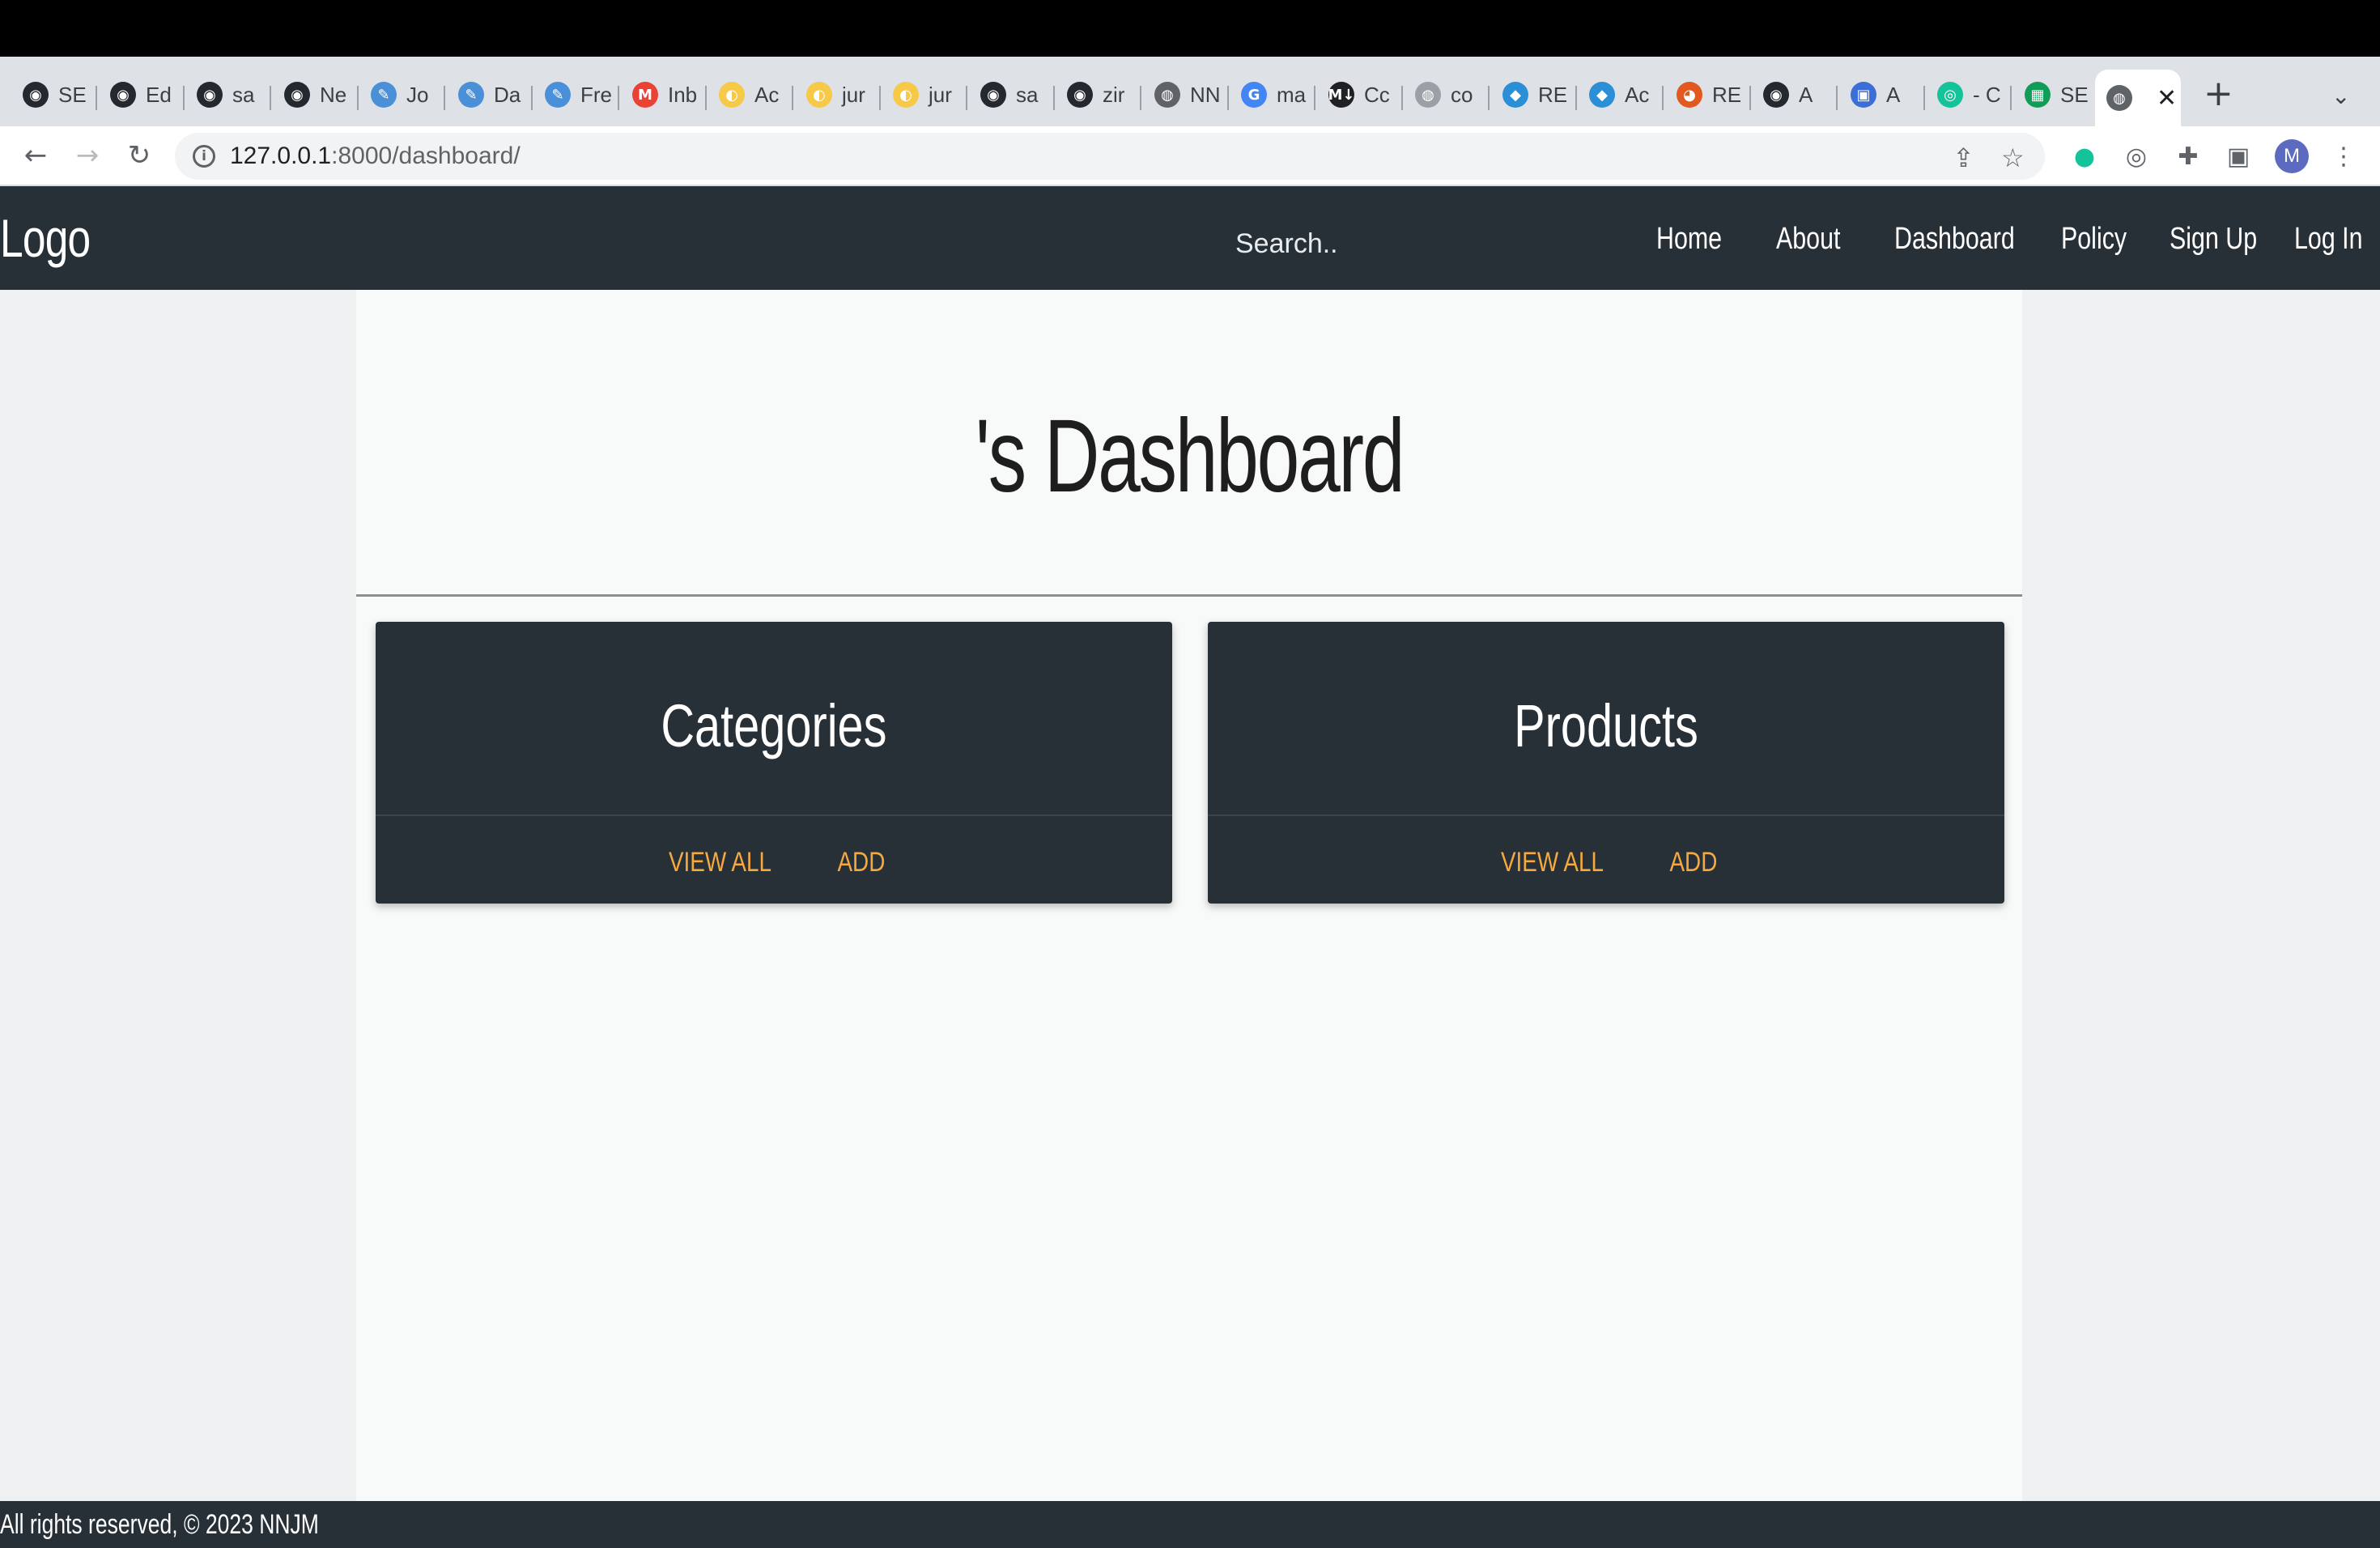 The width and height of the screenshot is (2380, 1548). Describe the element at coordinates (2038, 95) in the screenshot. I see `sheets-icon: ▦` at that location.